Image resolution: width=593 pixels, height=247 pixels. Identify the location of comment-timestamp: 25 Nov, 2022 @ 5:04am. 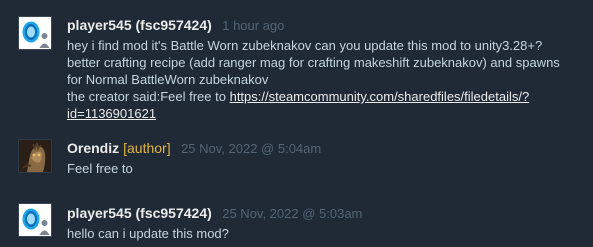
(251, 148).